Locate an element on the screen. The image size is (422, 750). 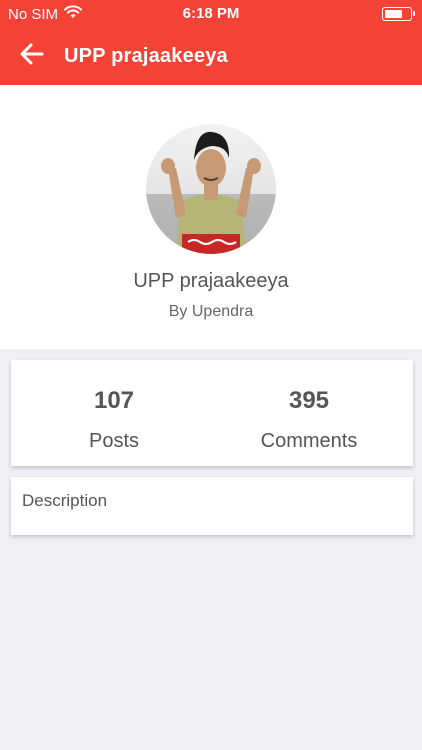
comments-stat: 395 Comments is located at coordinates (309, 413).